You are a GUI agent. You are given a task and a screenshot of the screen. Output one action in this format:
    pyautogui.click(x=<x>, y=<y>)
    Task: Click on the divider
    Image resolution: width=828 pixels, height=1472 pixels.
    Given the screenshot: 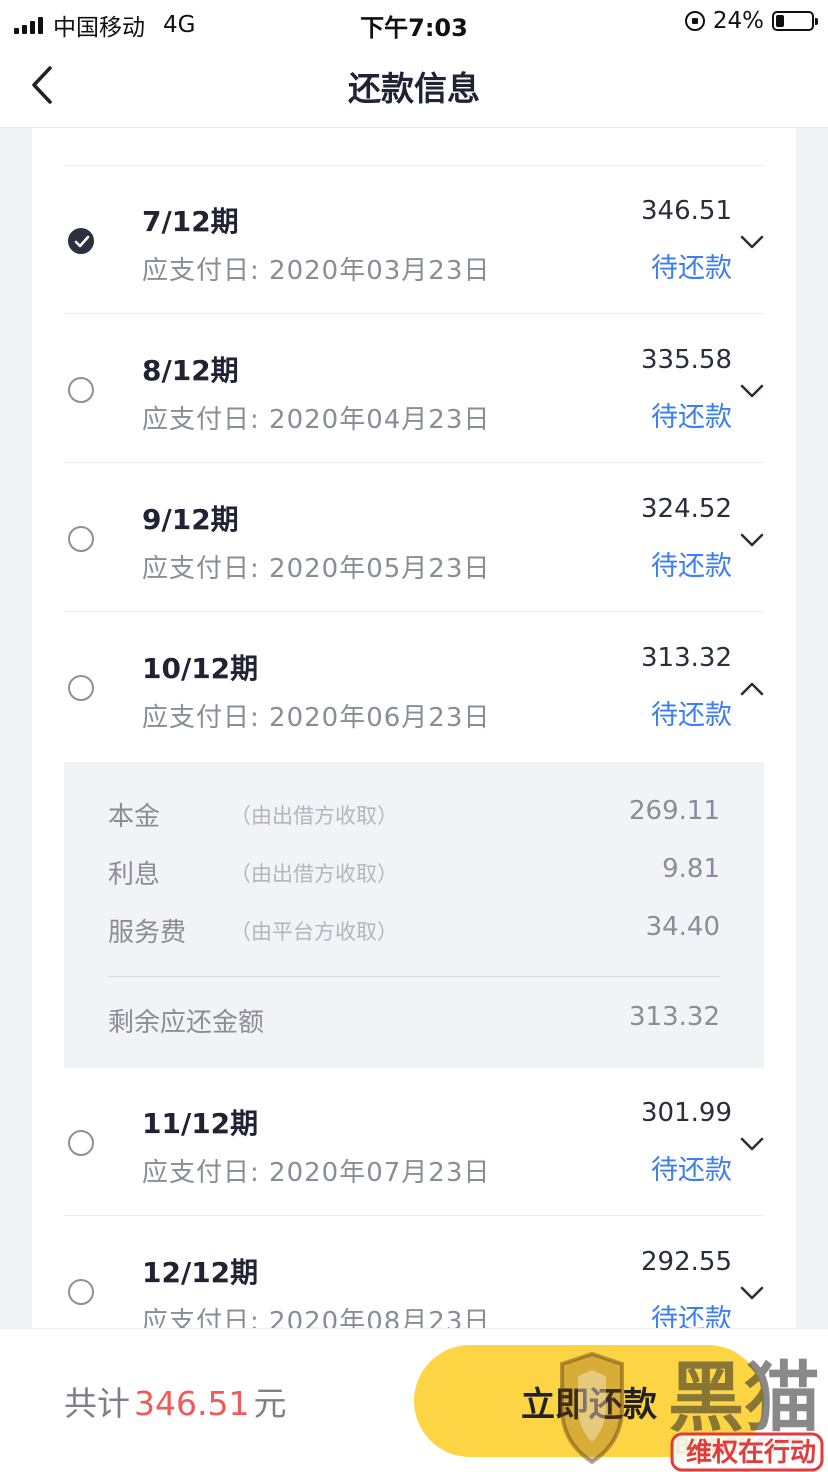 What is the action you would take?
    pyautogui.click(x=414, y=976)
    